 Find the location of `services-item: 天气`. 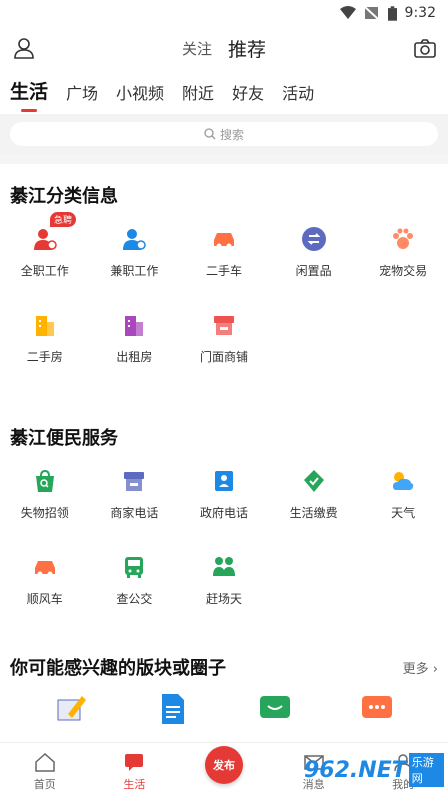

services-item: 天气 is located at coordinates (403, 497).